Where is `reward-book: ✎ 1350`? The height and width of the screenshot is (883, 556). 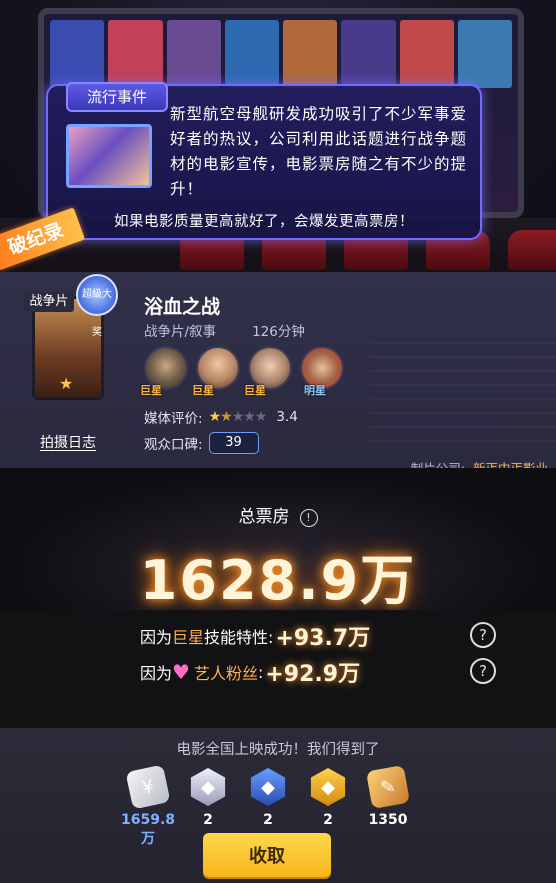 reward-book: ✎ 1350 is located at coordinates (388, 796).